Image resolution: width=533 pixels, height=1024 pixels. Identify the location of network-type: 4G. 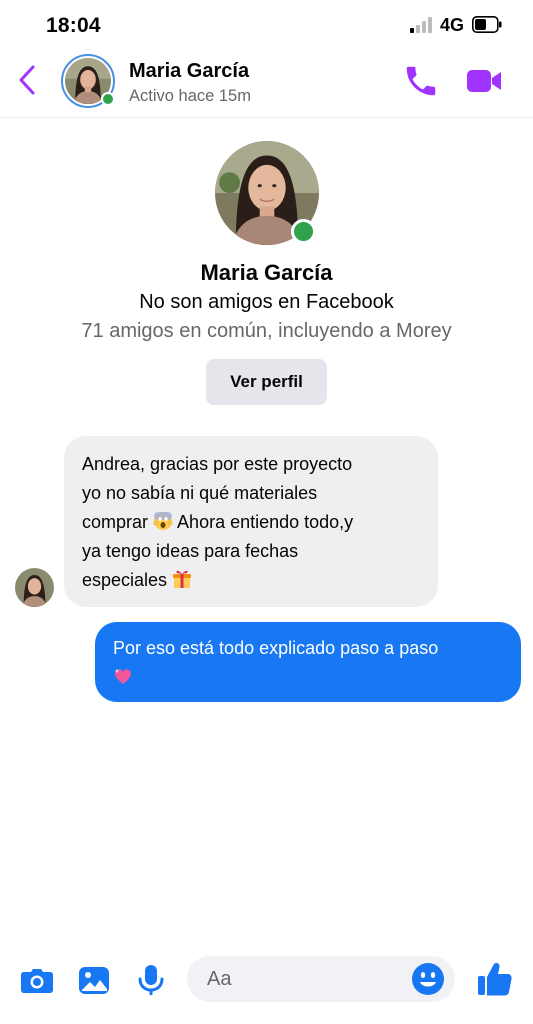
(452, 25).